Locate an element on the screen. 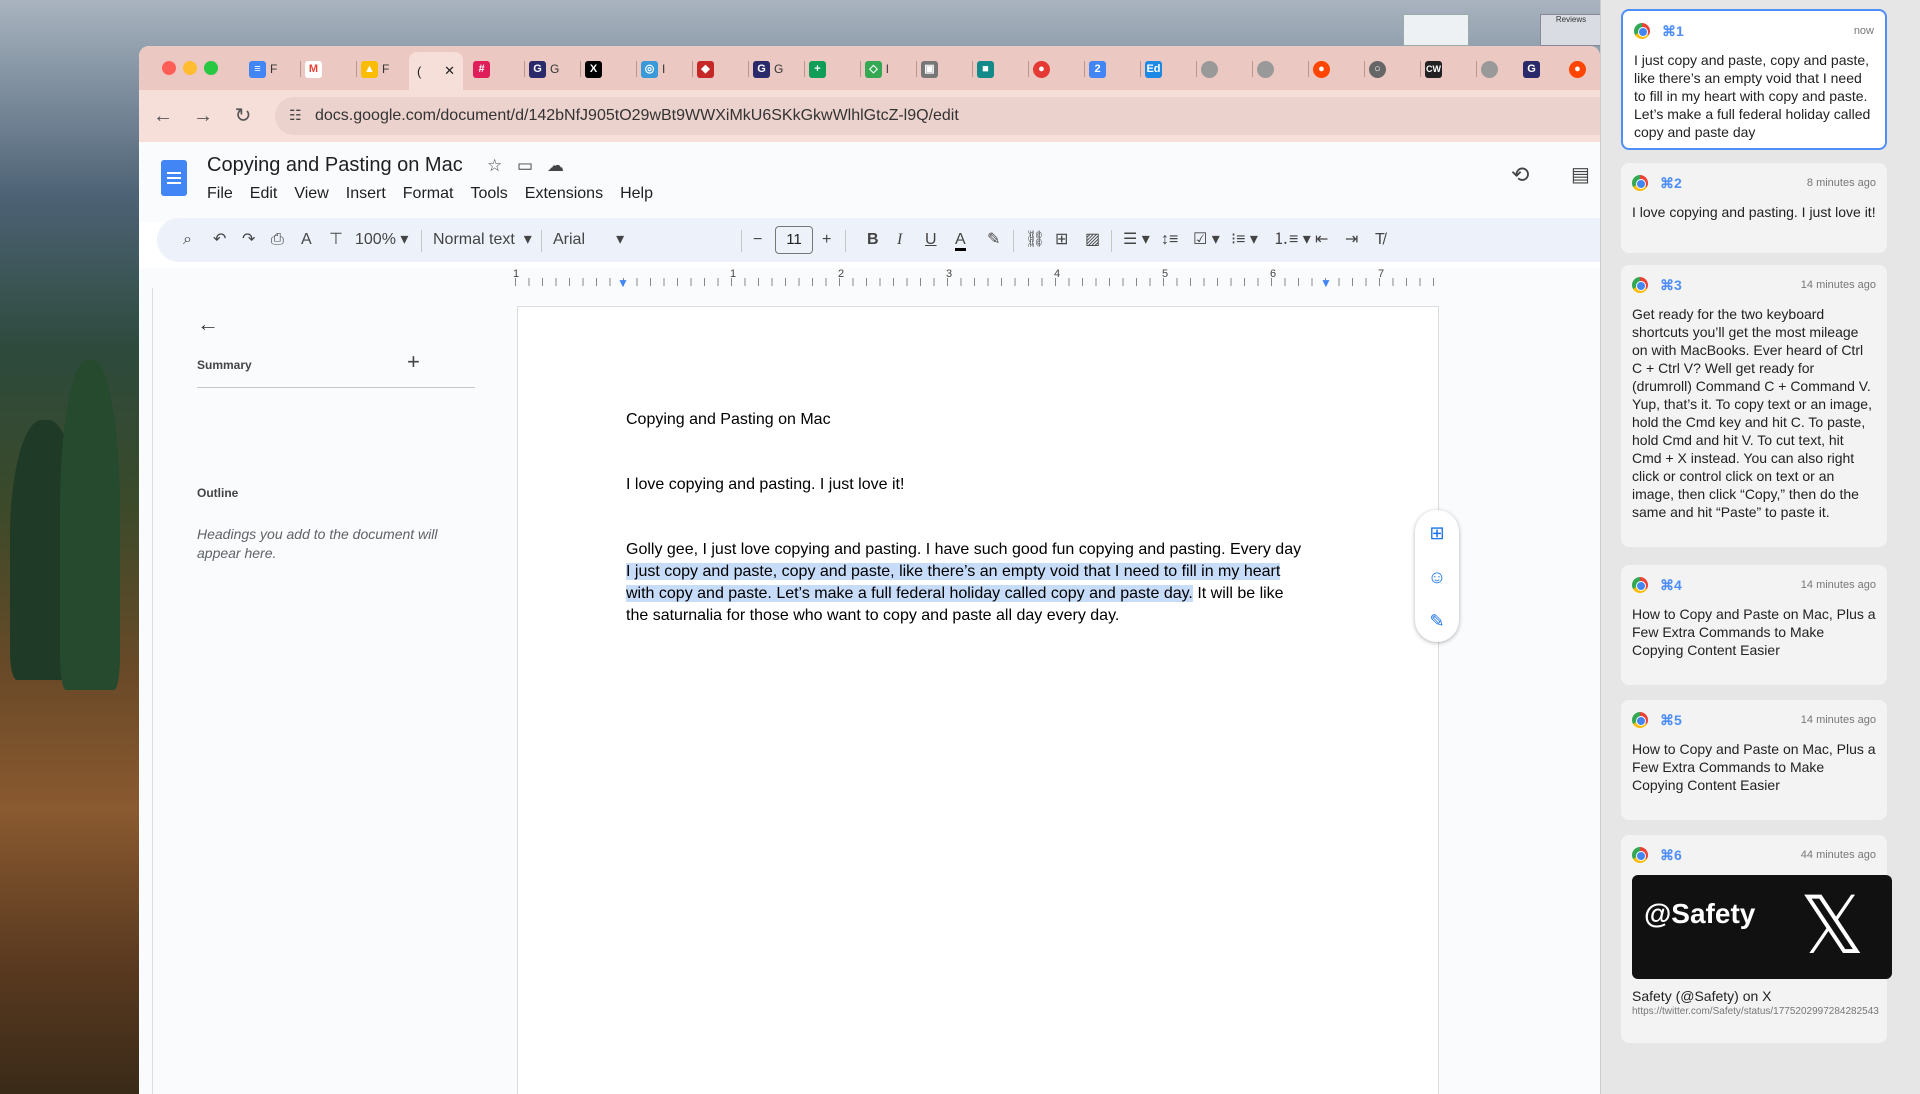  ed-favicon-icon: Ed is located at coordinates (1153, 69).